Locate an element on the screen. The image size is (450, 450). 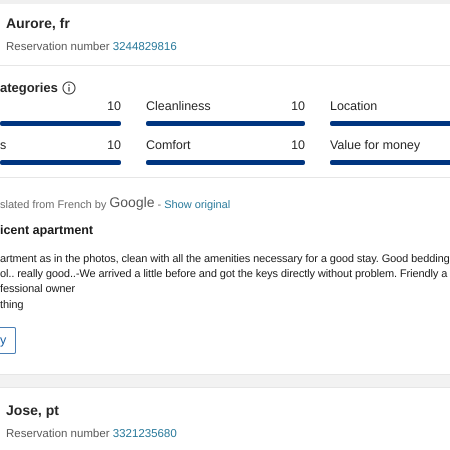
category-label: Cleanliness is located at coordinates (178, 107).